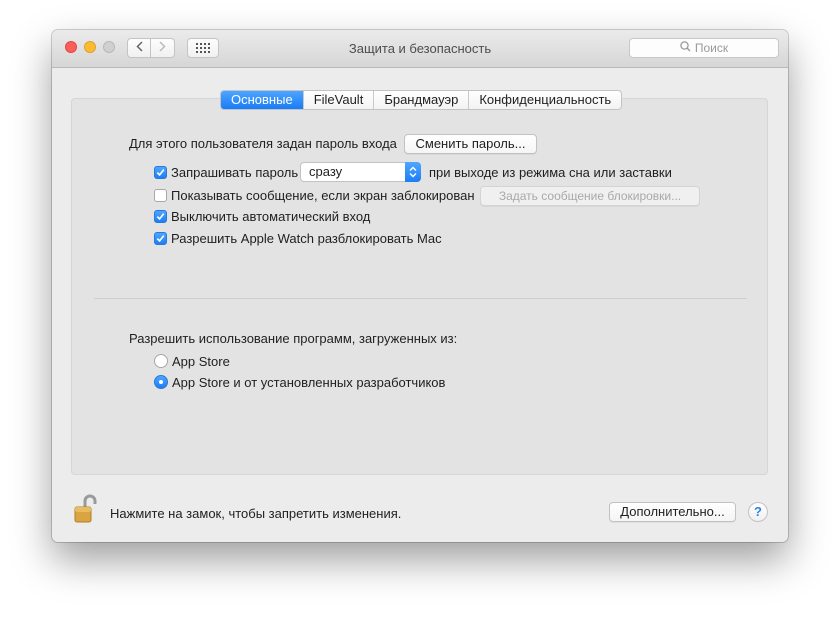  I want to click on radio-app-store, so click(161, 361).